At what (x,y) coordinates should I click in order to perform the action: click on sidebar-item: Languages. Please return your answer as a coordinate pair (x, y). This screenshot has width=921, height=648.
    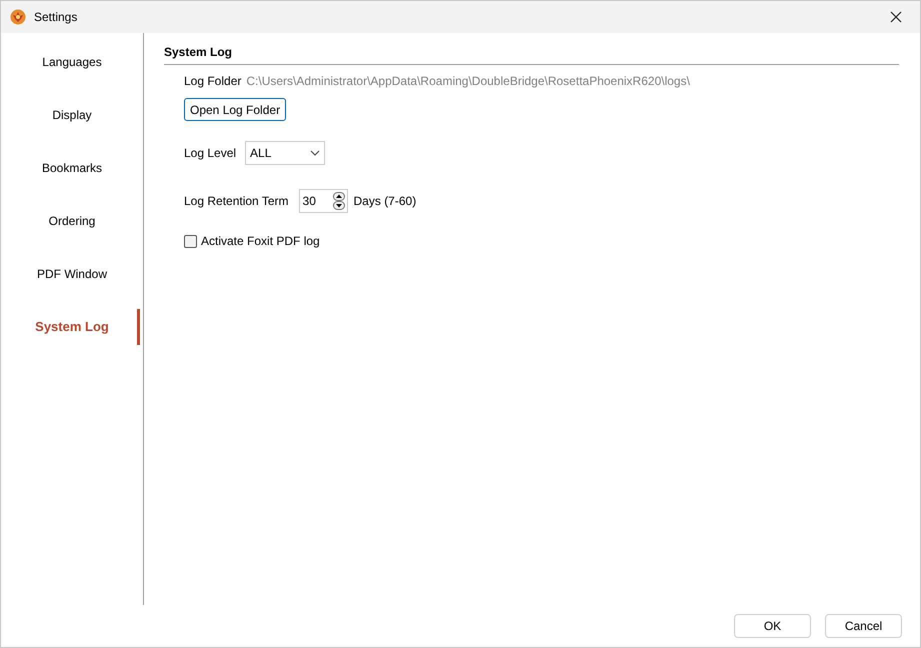
    Looking at the image, I should click on (72, 62).